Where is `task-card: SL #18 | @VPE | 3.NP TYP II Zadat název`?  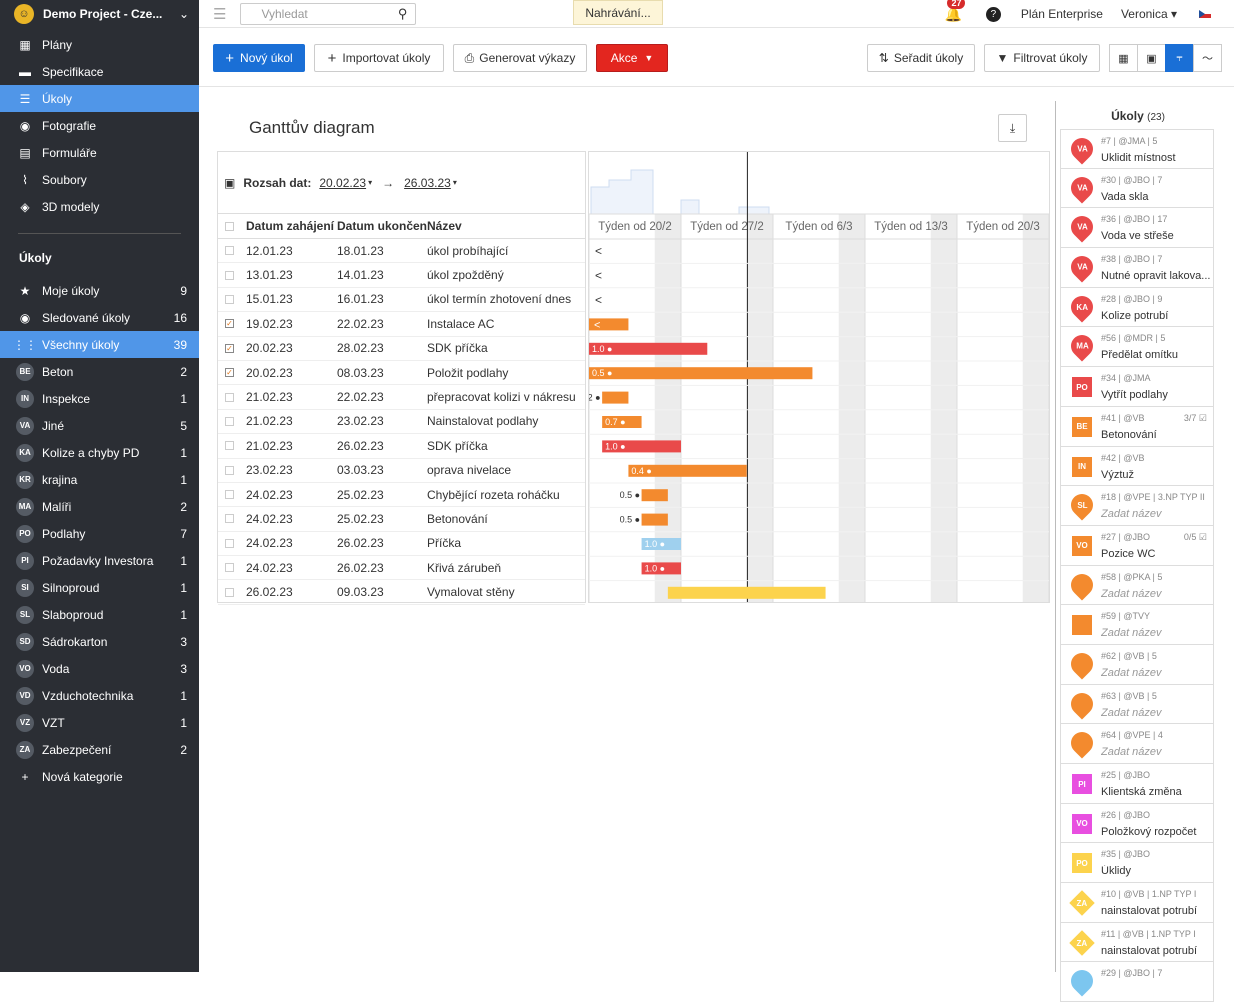
task-card: SL #18 | @VPE | 3.NP TYP II Zadat název is located at coordinates (1137, 506).